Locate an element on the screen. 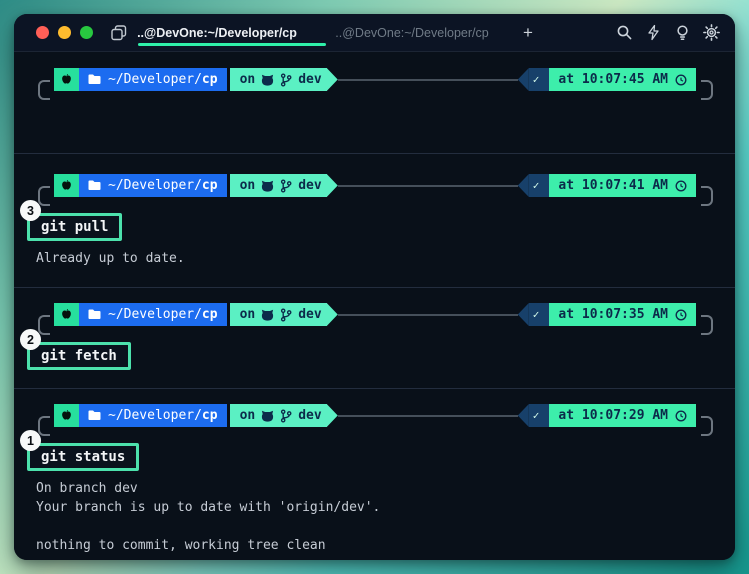 This screenshot has height=574, width=749. time-segment: at 10:07:35 AM is located at coordinates (622, 314).